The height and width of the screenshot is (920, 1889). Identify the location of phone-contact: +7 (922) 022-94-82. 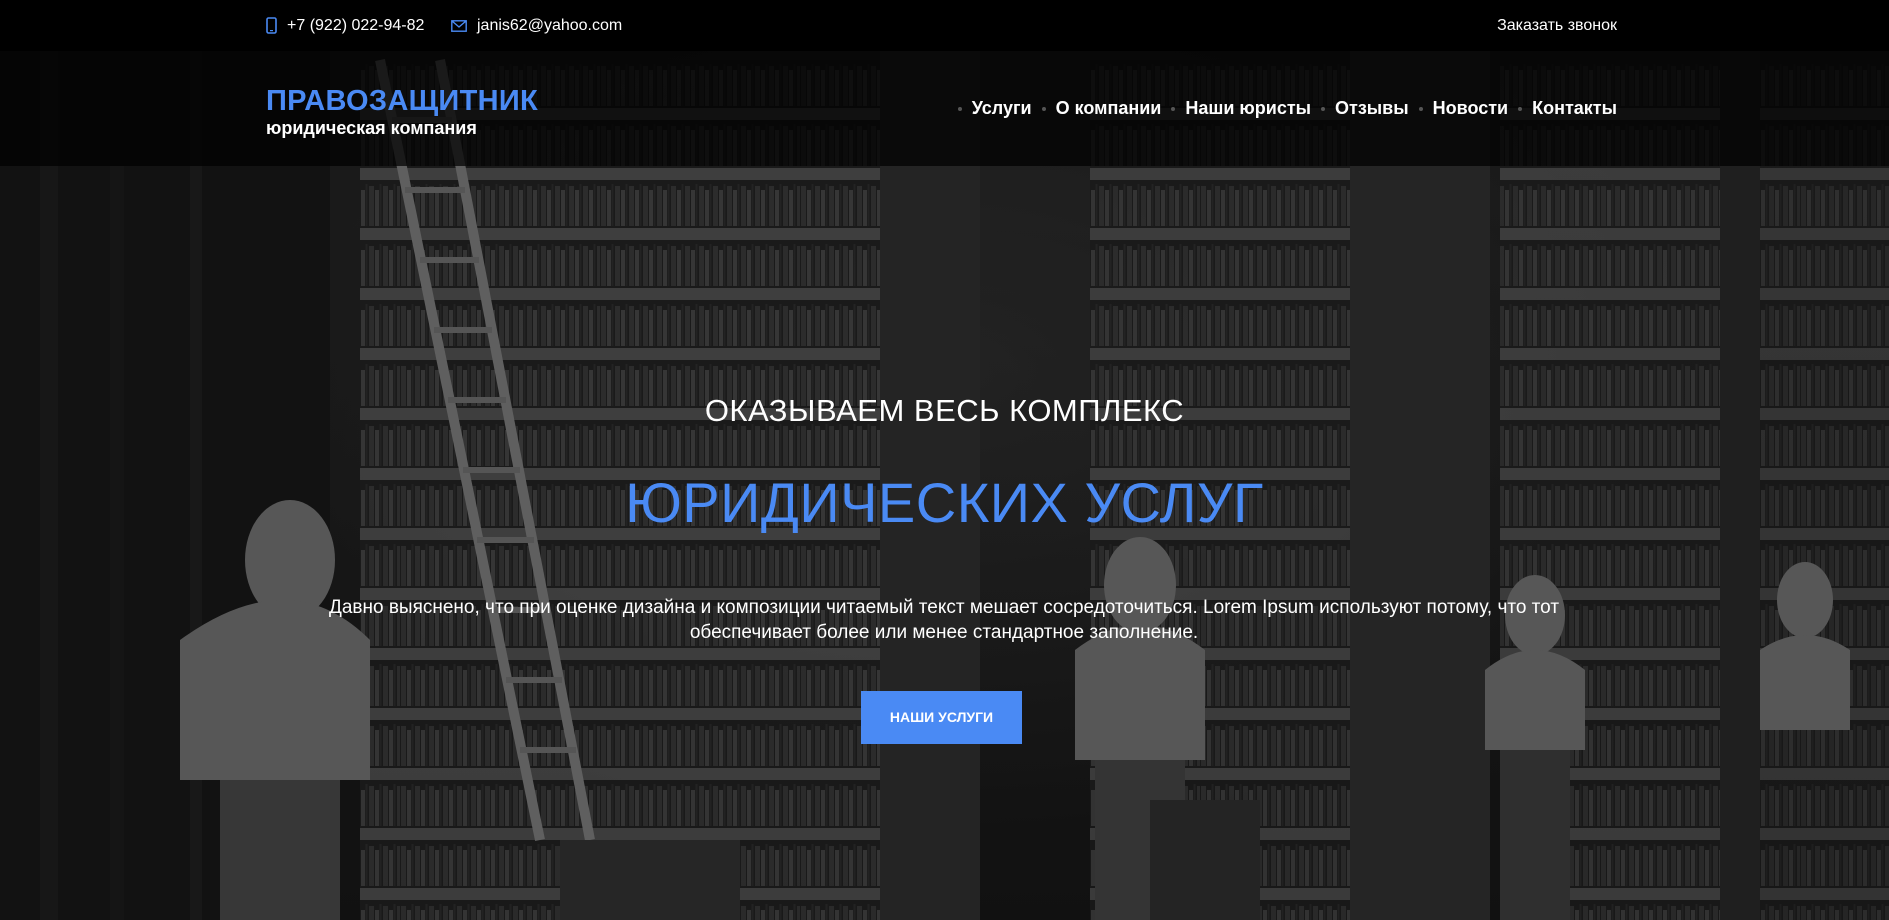
(345, 25).